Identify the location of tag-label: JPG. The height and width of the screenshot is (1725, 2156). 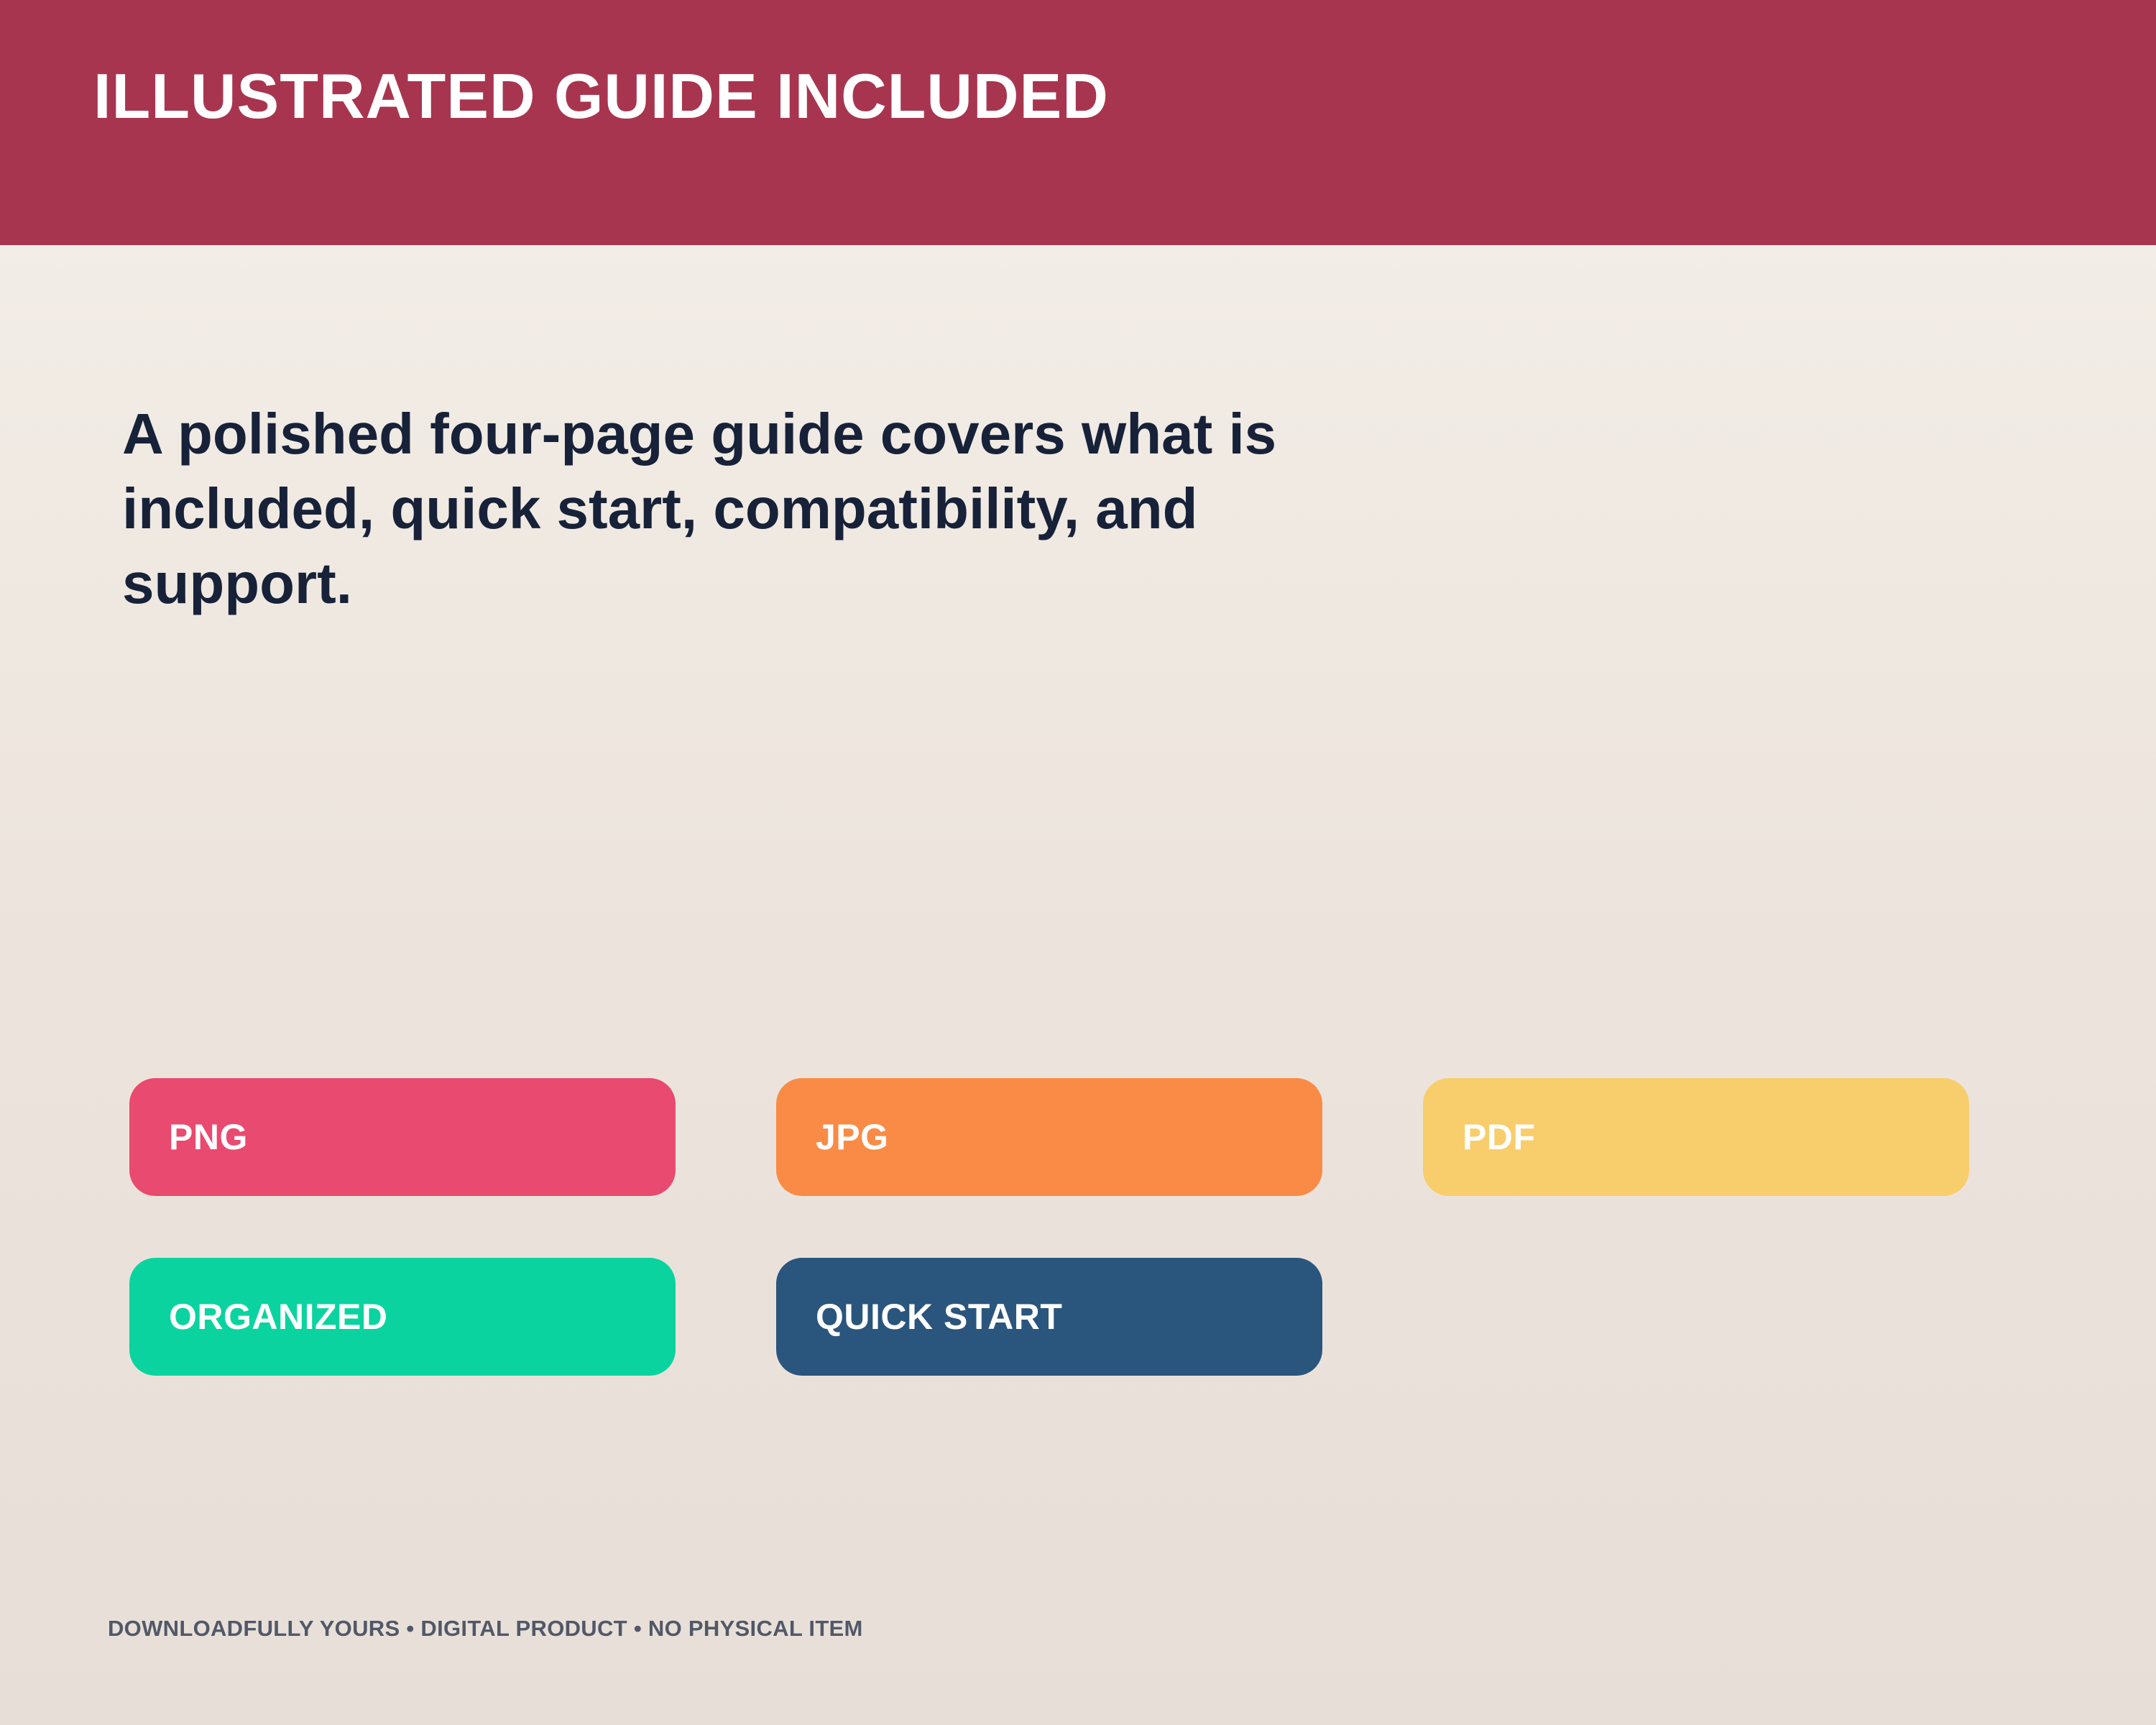
(852, 1137).